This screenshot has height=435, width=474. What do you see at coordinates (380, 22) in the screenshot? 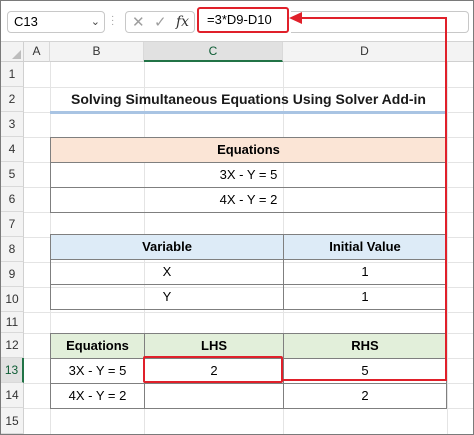
I see `formula-input-area` at bounding box center [380, 22].